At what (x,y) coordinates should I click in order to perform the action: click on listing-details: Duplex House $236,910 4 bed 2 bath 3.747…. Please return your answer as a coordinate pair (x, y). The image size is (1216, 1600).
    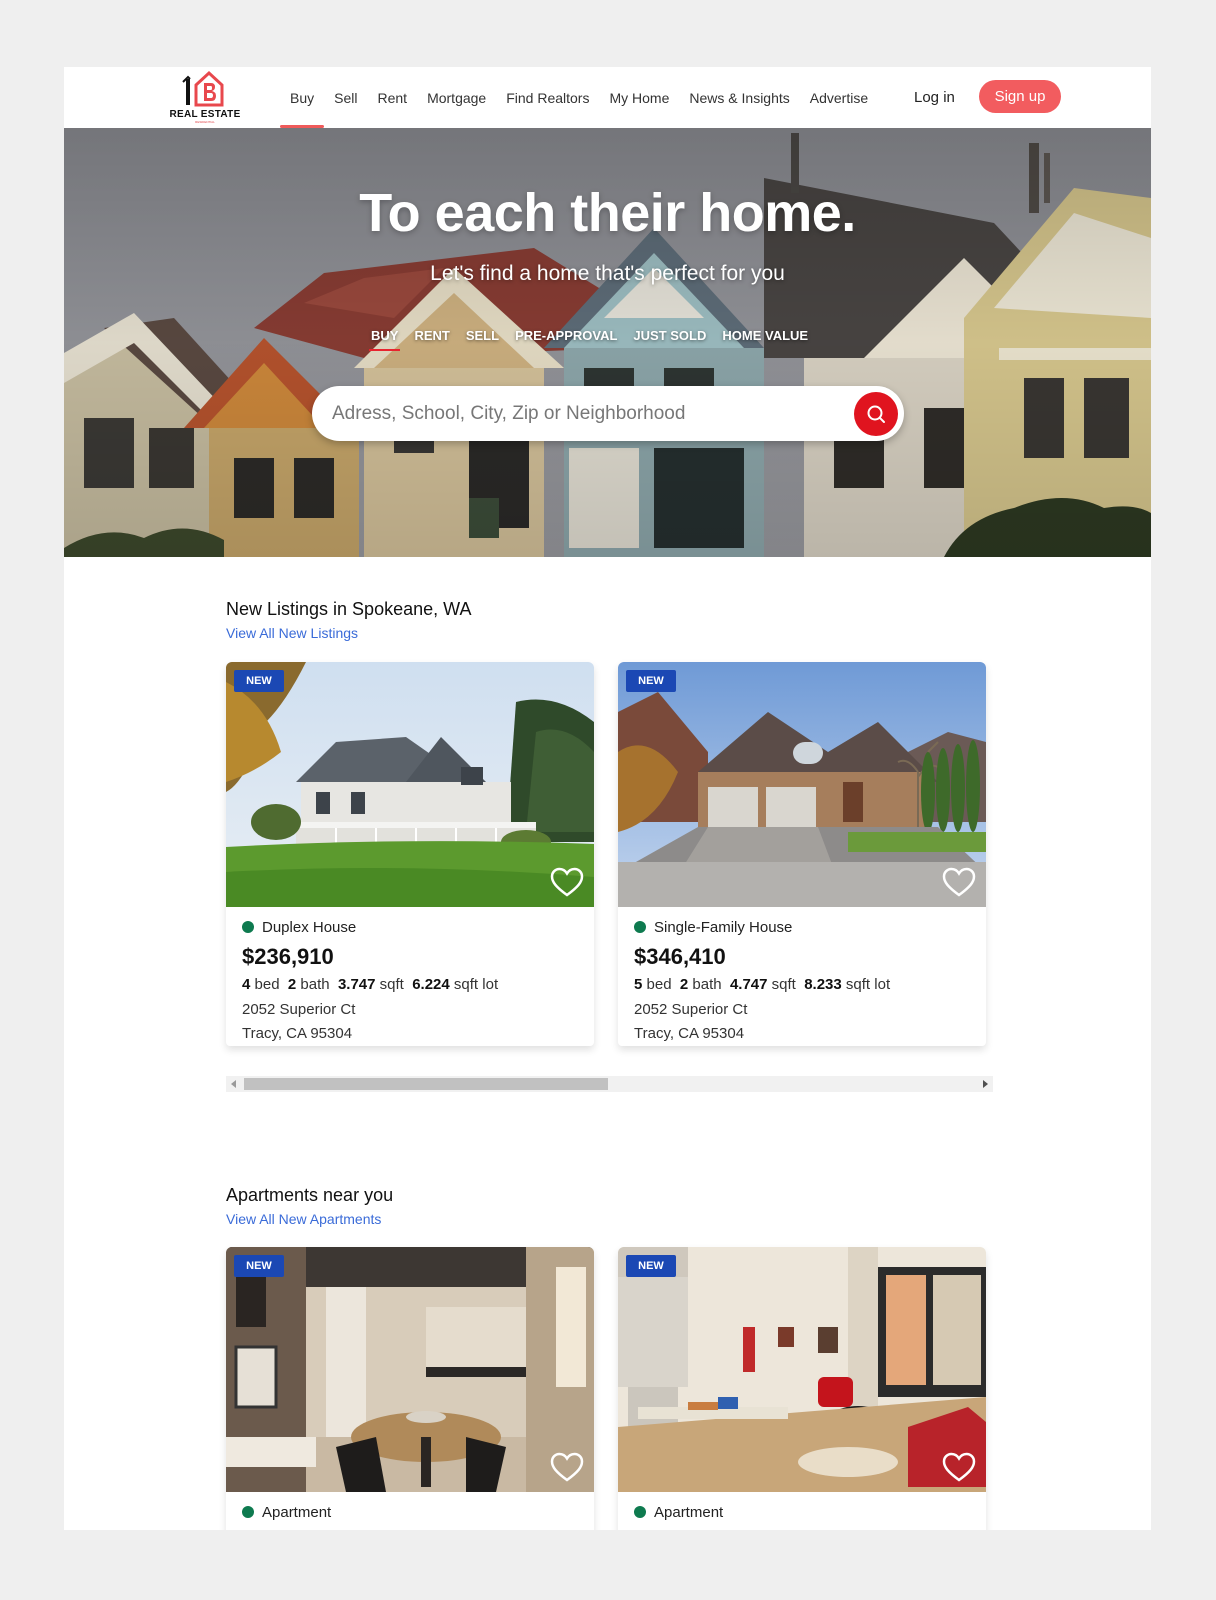
    Looking at the image, I should click on (410, 976).